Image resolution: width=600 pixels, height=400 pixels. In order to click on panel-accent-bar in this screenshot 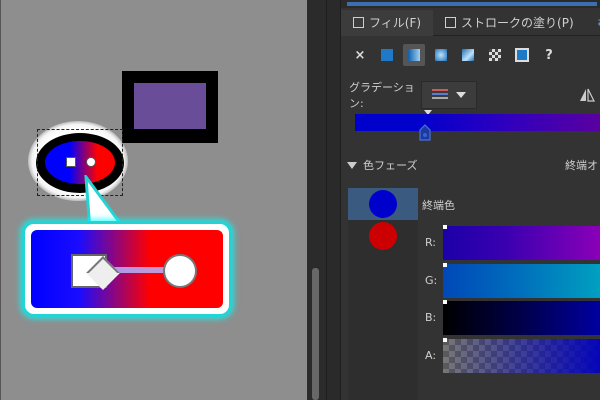, I will do `click(472, 4)`.